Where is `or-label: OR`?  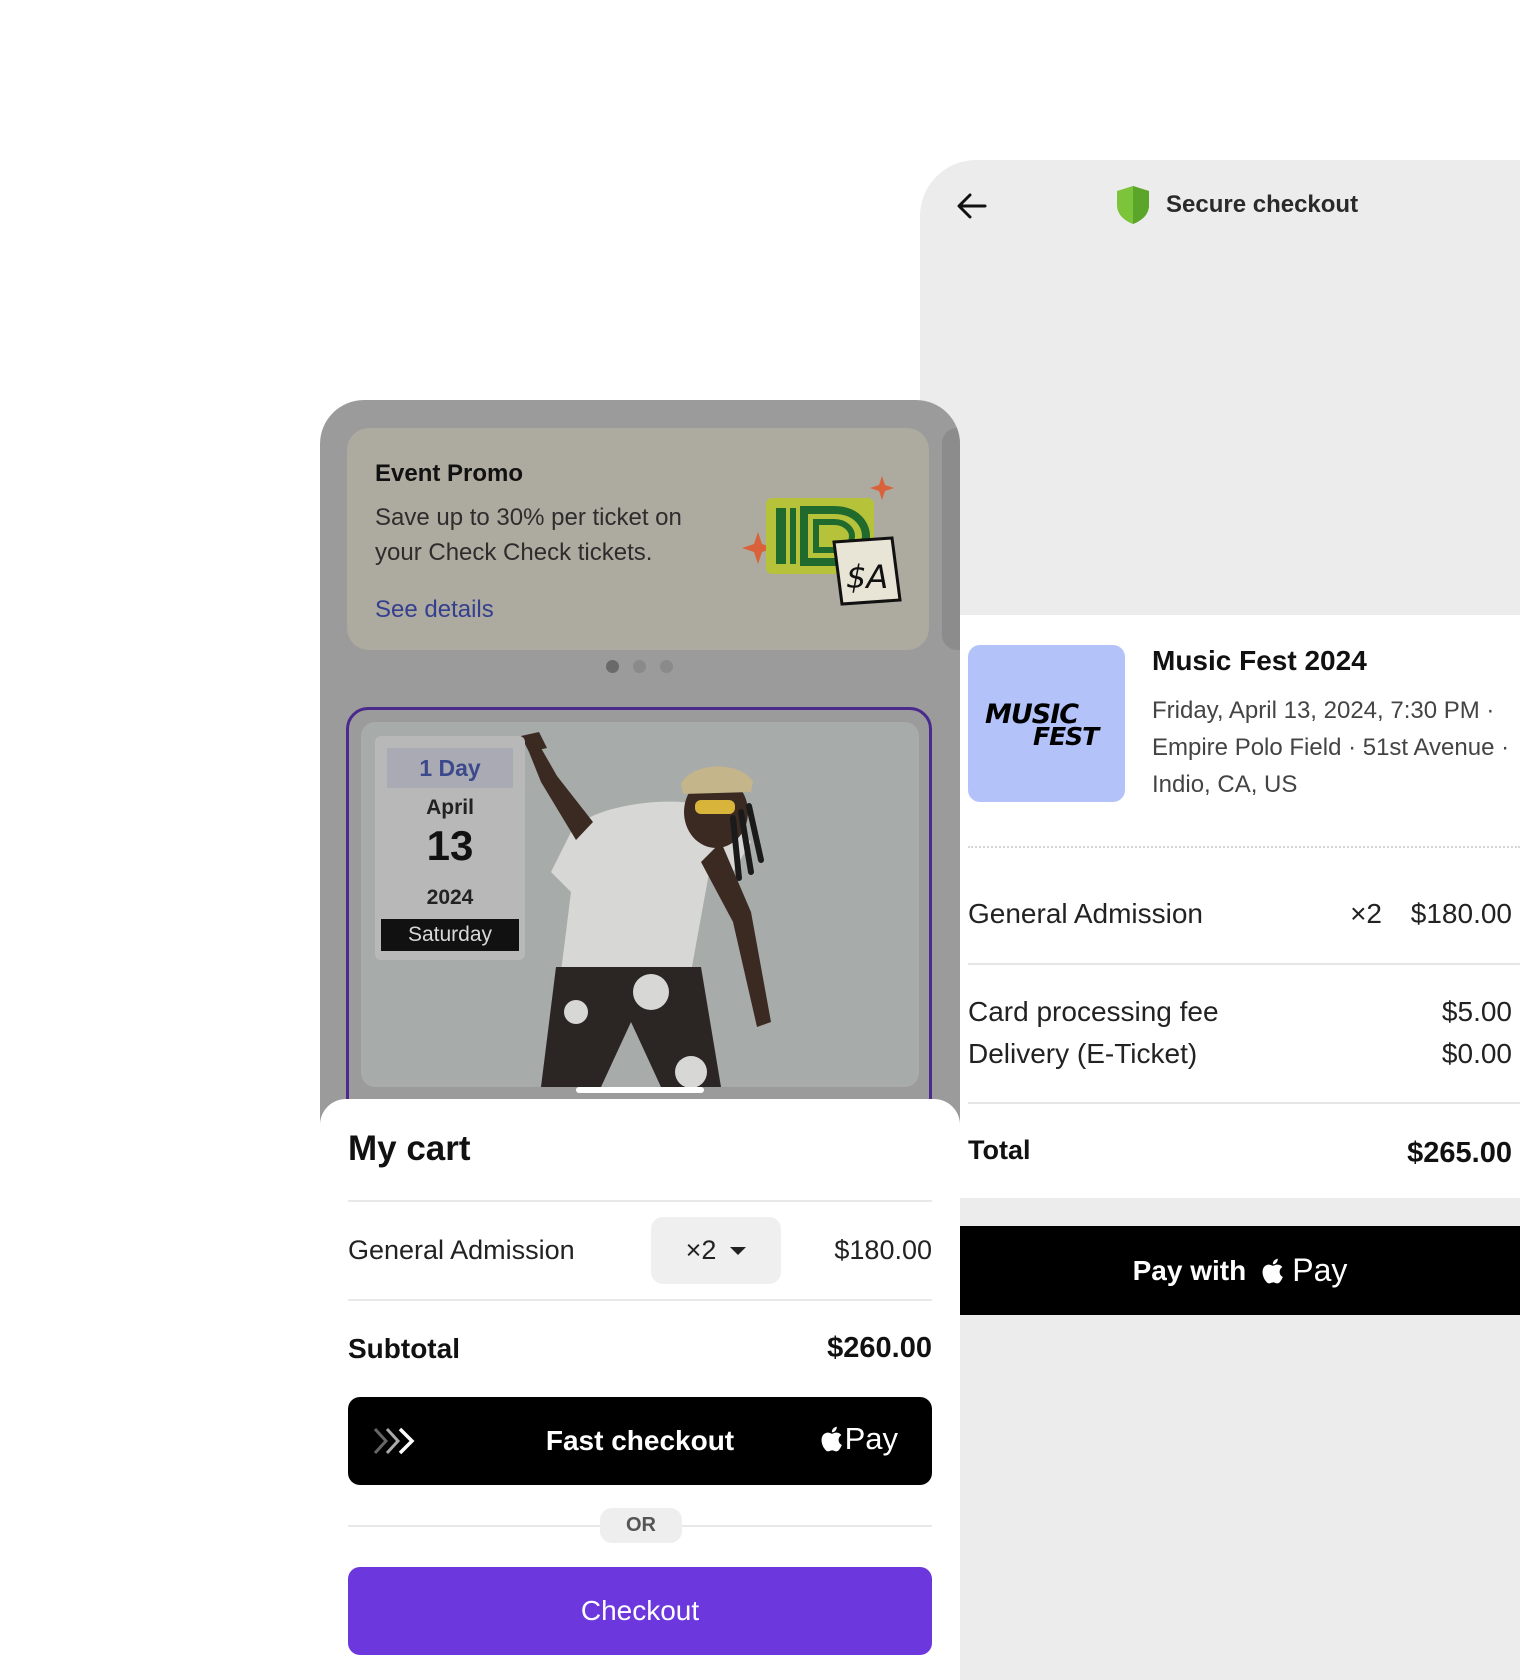
or-label: OR is located at coordinates (641, 1525).